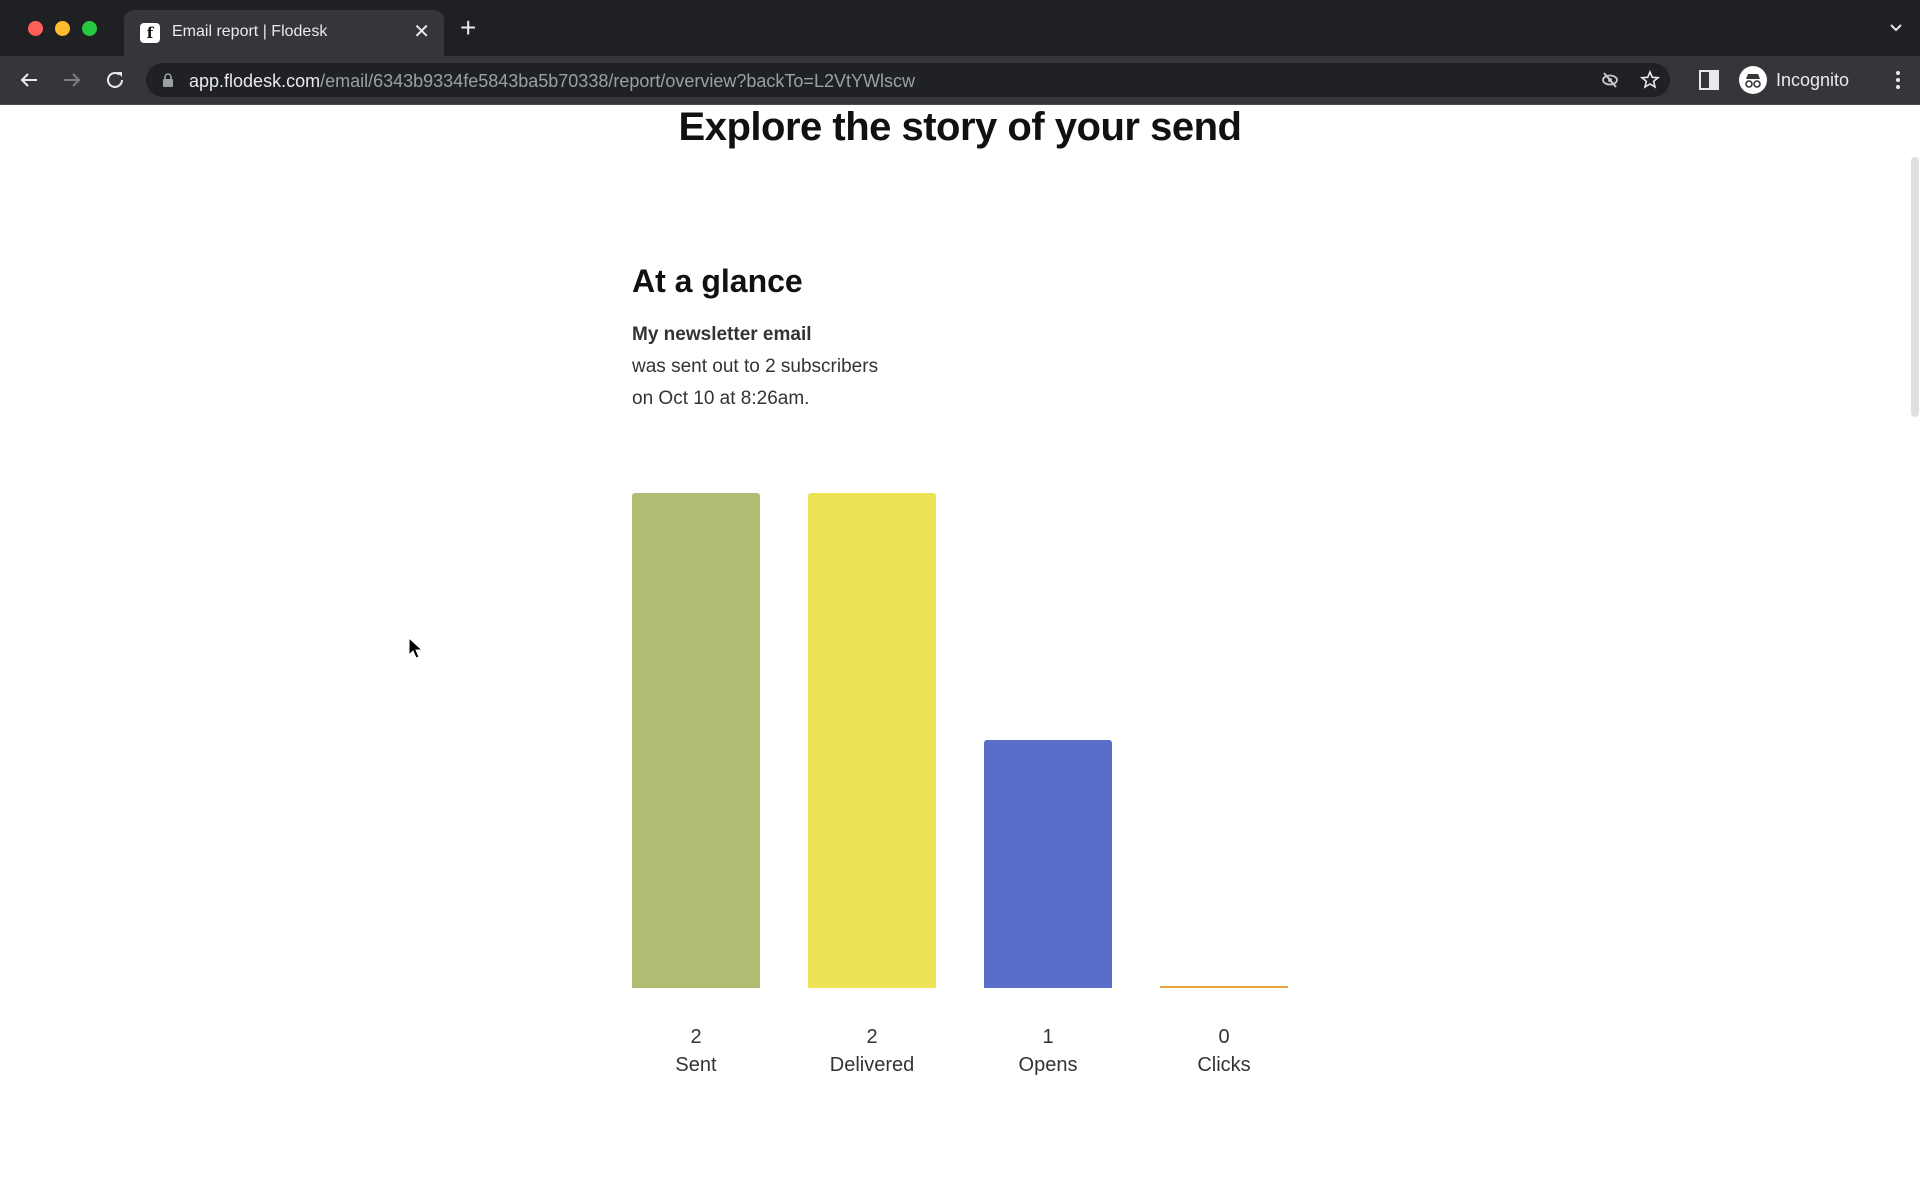 The height and width of the screenshot is (1200, 1920). Describe the element at coordinates (62, 28) in the screenshot. I see `minimize-window-button` at that location.